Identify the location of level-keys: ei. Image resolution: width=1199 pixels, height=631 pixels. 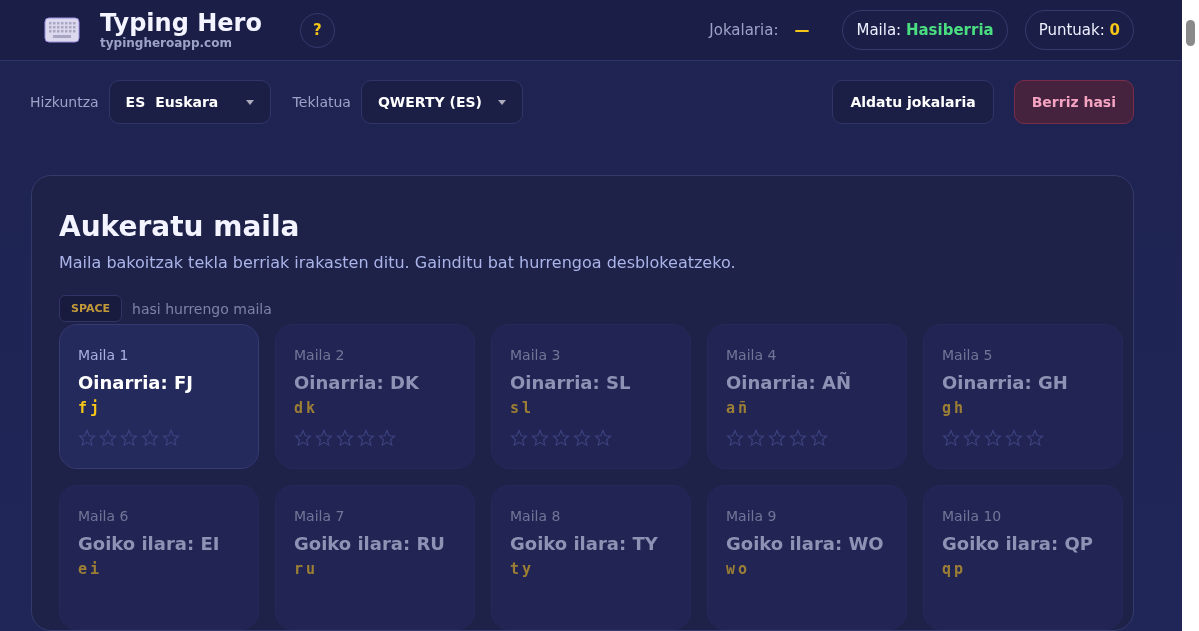
(159, 569).